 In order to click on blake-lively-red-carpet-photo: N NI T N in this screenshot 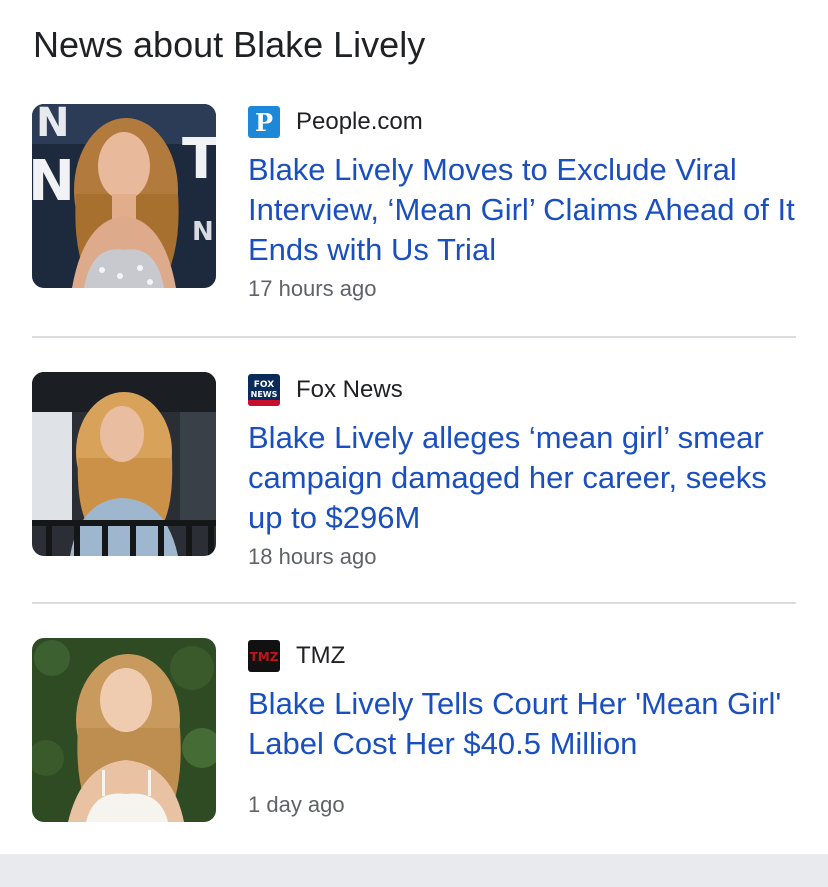, I will do `click(124, 196)`.